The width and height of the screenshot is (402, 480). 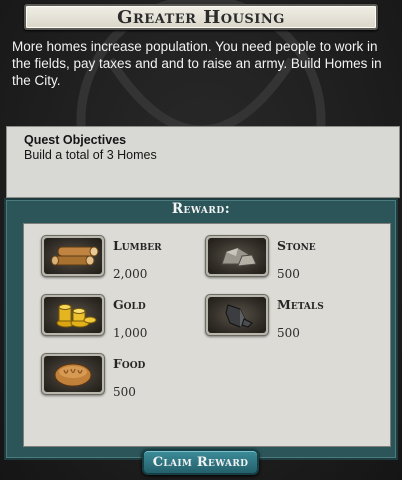 I want to click on reward-title: Reward:, so click(x=201, y=209).